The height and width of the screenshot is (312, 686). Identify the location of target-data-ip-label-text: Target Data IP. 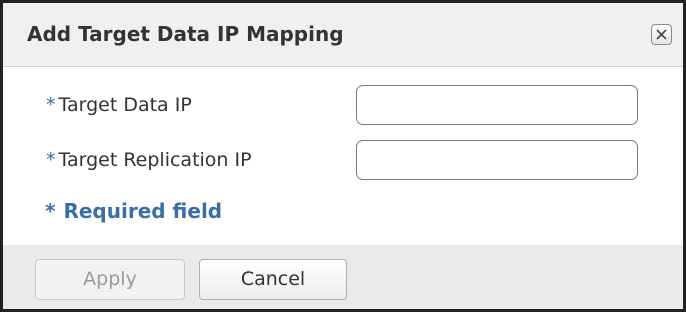
(125, 105).